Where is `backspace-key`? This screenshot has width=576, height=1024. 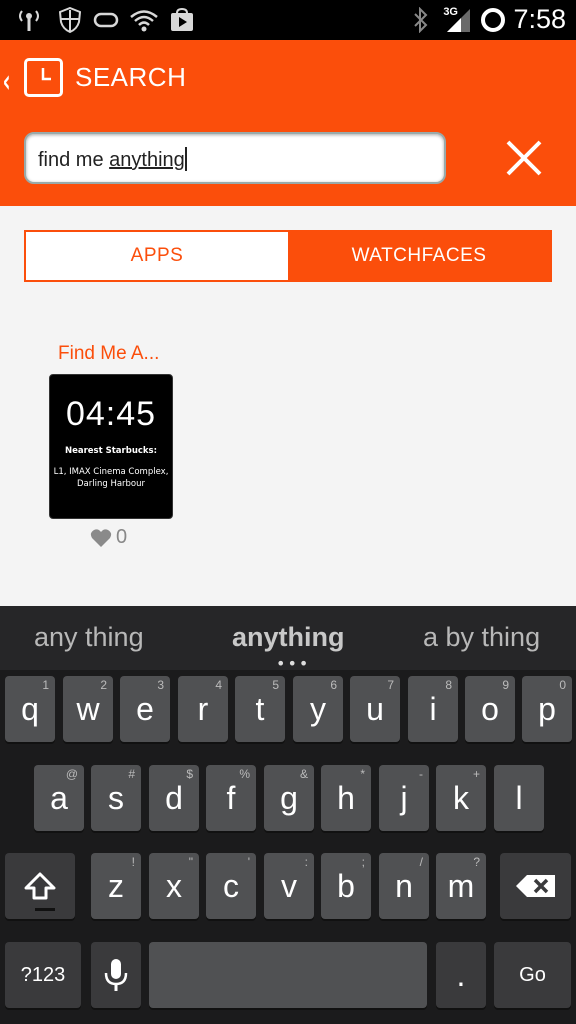 backspace-key is located at coordinates (535, 886).